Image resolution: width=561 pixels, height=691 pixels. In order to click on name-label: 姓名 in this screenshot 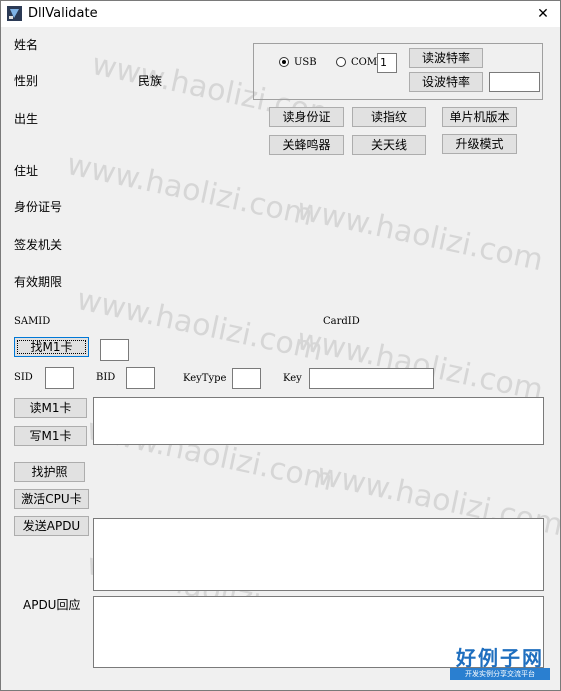, I will do `click(26, 45)`.